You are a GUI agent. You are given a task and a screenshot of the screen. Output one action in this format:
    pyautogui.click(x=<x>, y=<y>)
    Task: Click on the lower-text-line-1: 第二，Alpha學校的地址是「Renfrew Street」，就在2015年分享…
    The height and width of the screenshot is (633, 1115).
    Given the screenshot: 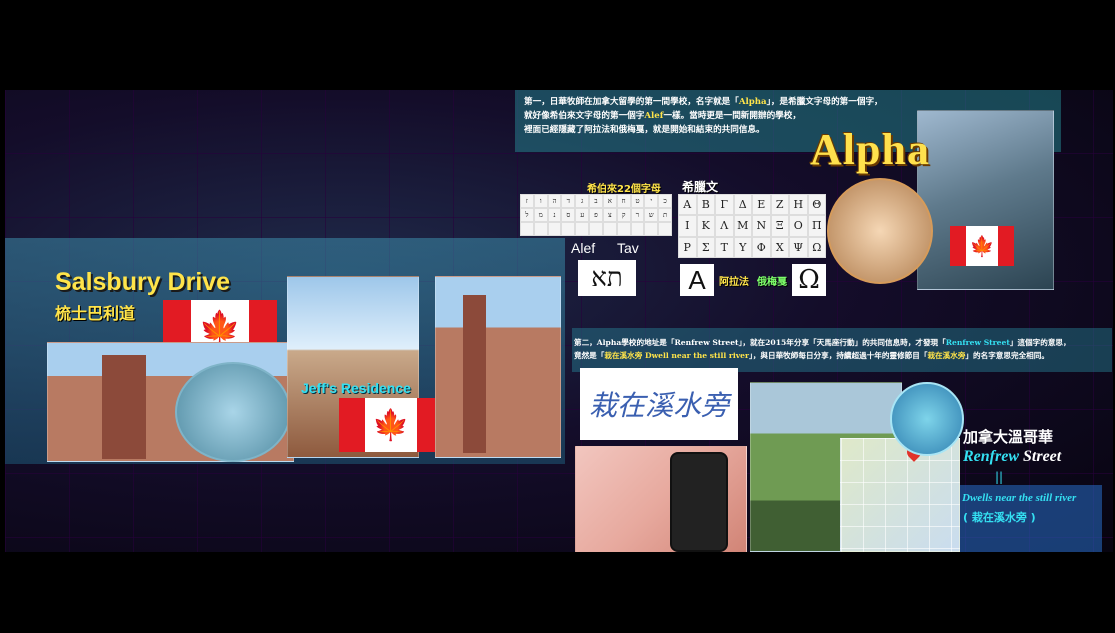 What is the action you would take?
    pyautogui.click(x=822, y=342)
    